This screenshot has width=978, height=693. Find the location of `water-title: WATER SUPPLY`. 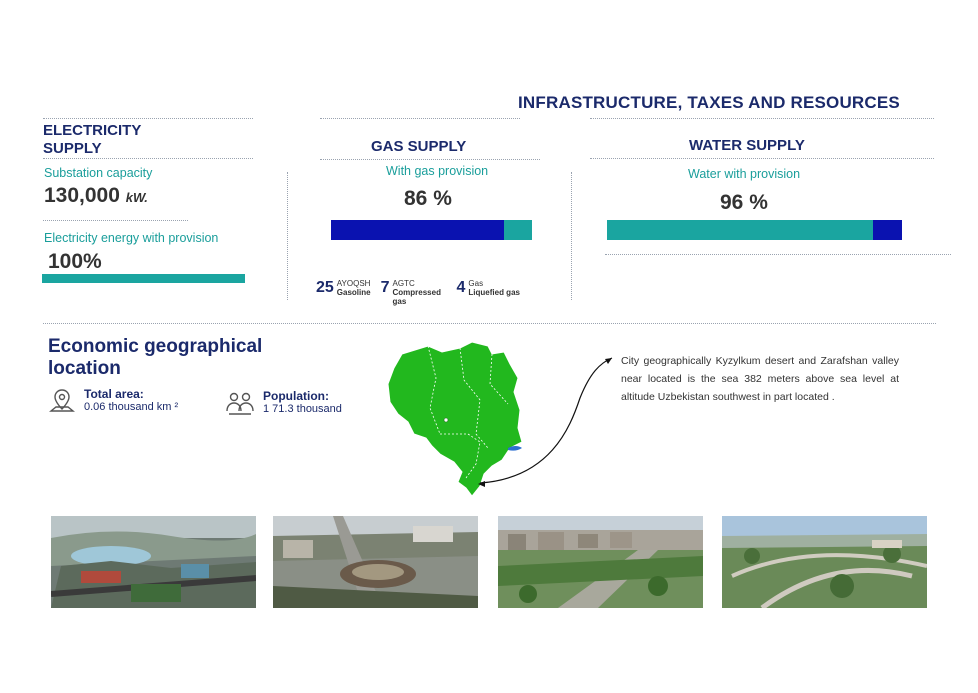

water-title: WATER SUPPLY is located at coordinates (747, 145).